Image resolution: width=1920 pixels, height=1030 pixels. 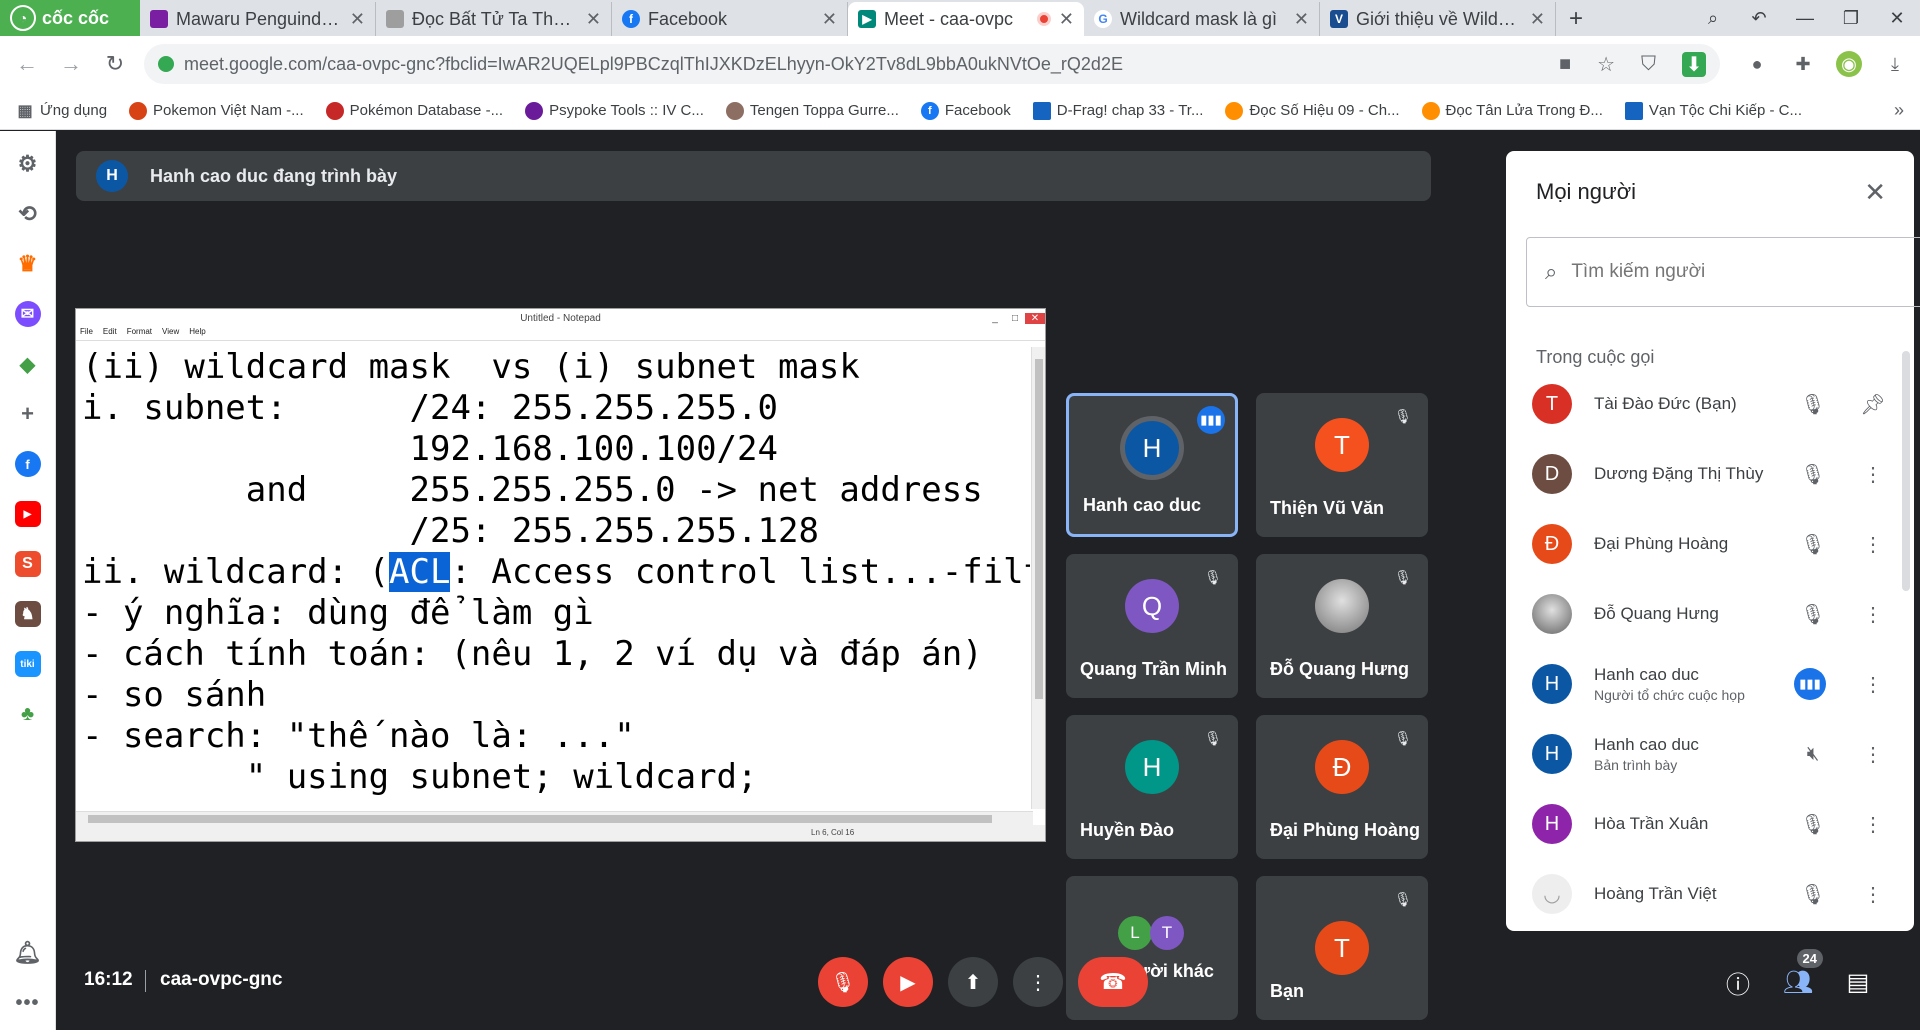 I want to click on window-close-icon: ✕, so click(x=1897, y=18).